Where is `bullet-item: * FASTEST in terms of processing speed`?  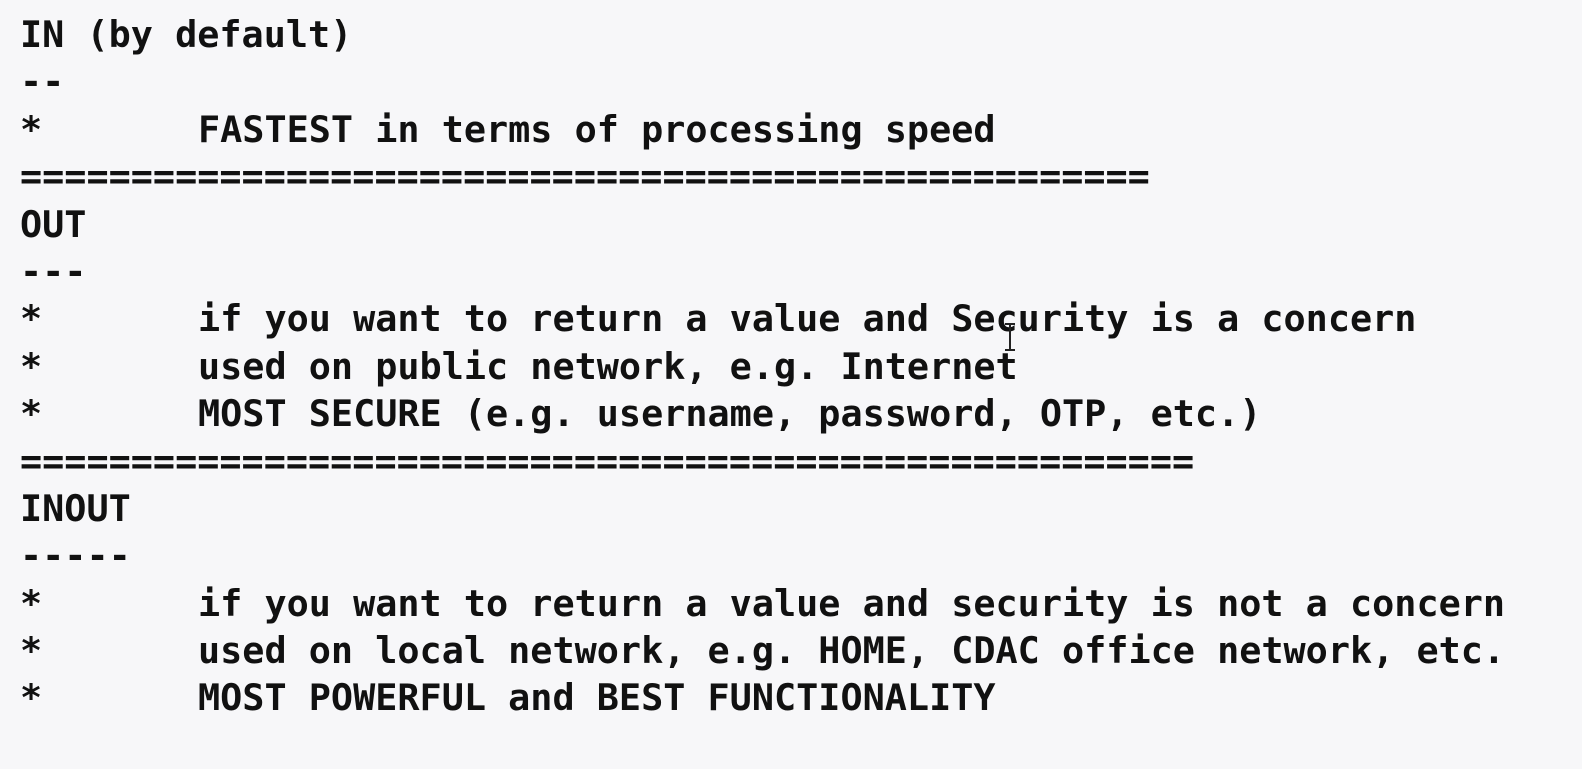
bullet-item: * FASTEST in terms of processing speed is located at coordinates (801, 129).